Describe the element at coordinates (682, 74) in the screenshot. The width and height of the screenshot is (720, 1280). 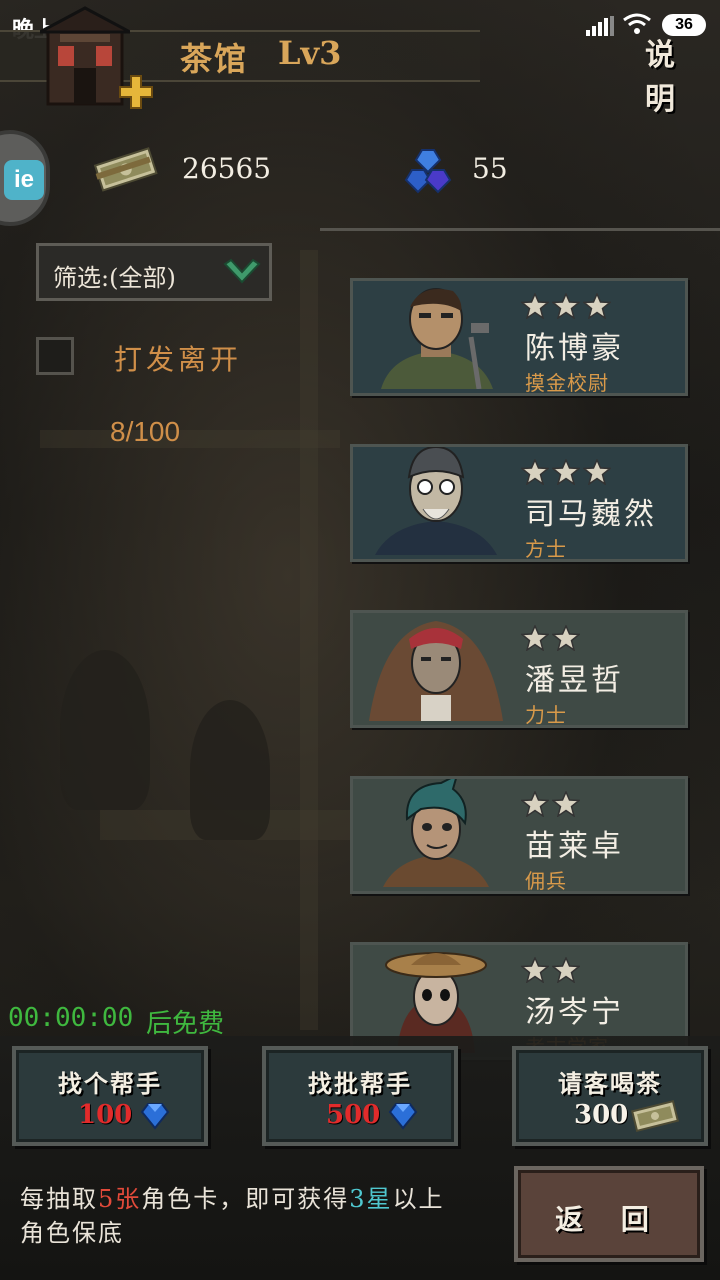
I see `help-button: 说 明` at that location.